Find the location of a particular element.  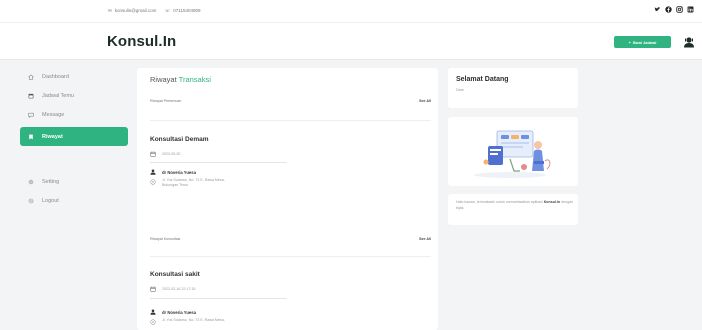

contact-info: ✉ konsulin@gmail.com ☏ 07115404909 is located at coordinates (155, 11).